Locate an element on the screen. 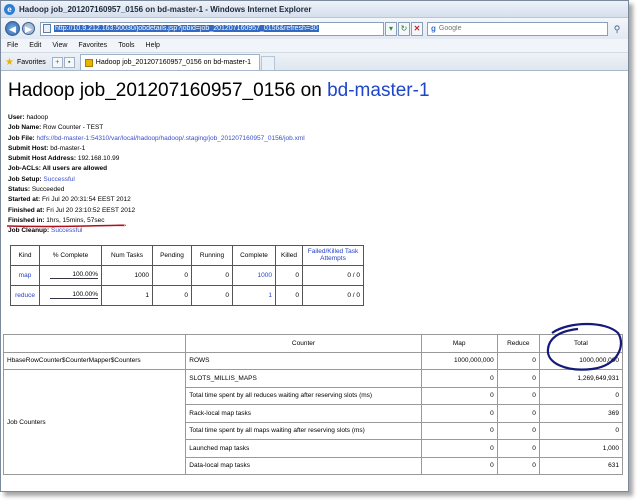 This screenshot has height=502, width=640. menu-view: View is located at coordinates (59, 45).